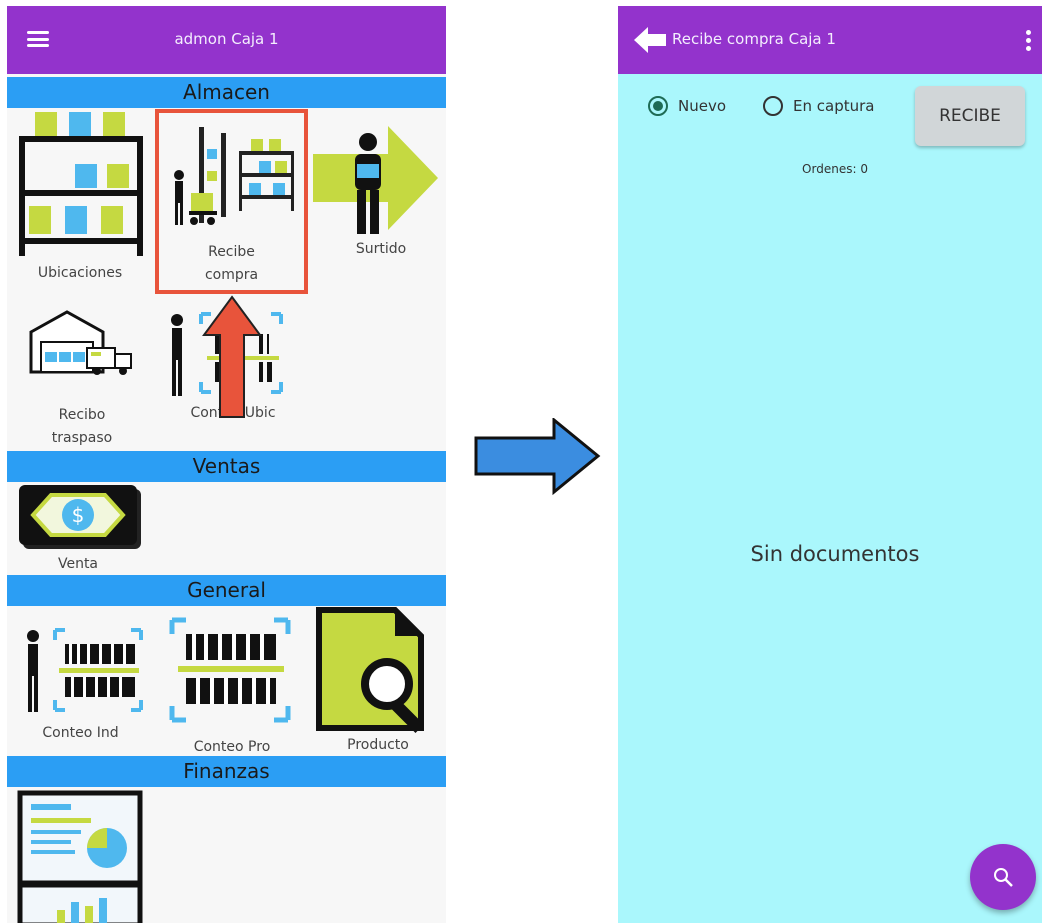 The height and width of the screenshot is (923, 1042). I want to click on tile-finanzas-report, so click(82, 856).